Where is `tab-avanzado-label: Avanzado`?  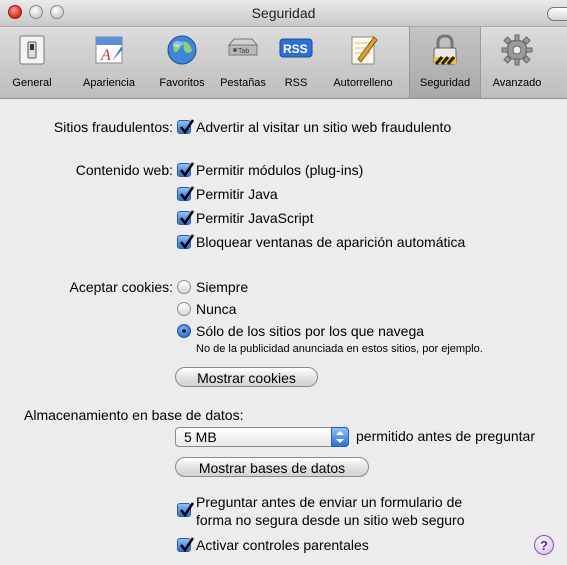 tab-avanzado-label: Avanzado is located at coordinates (517, 83).